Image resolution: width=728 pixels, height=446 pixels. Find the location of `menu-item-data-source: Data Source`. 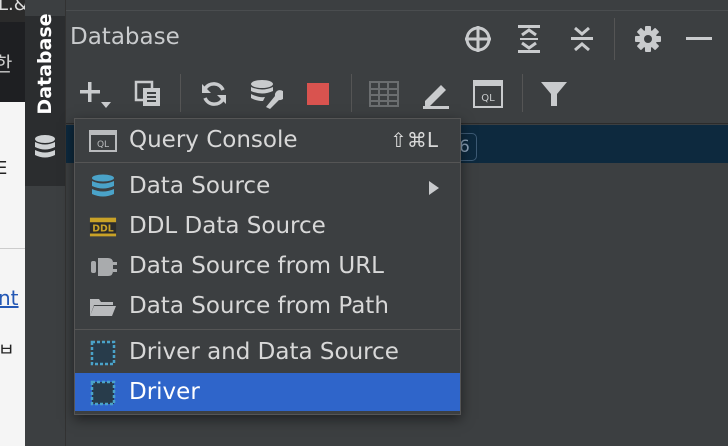

menu-item-data-source: Data Source is located at coordinates (267, 186).